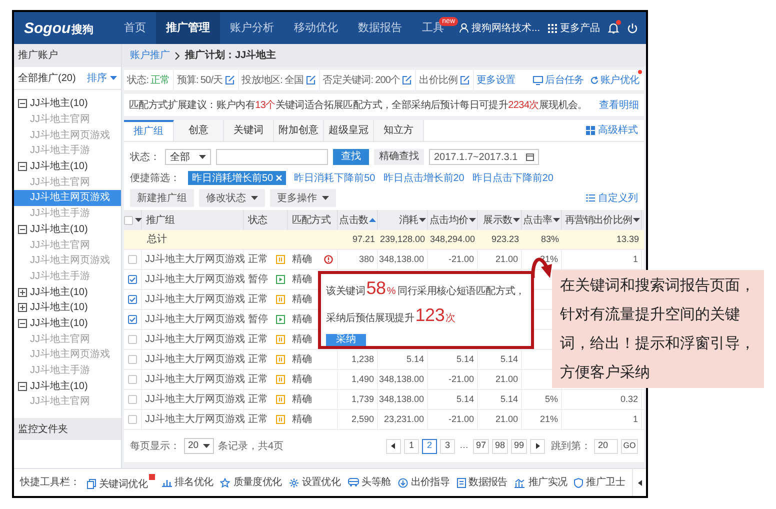 Image resolution: width=776 pixels, height=509 pixels. I want to click on status-dropdown: 全部, so click(188, 157).